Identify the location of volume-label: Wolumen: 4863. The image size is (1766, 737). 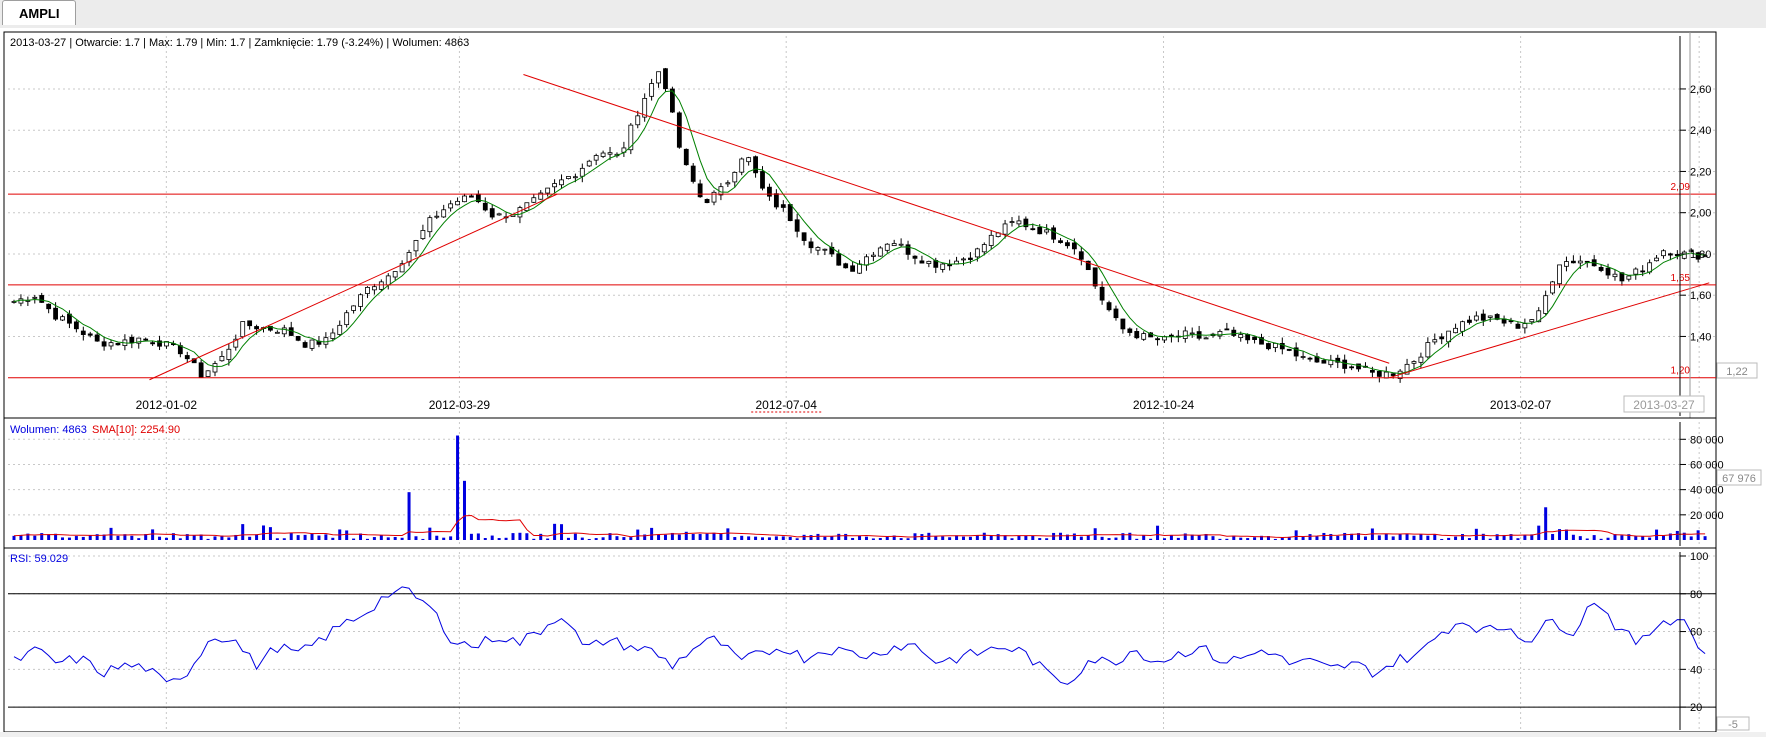
(48, 430).